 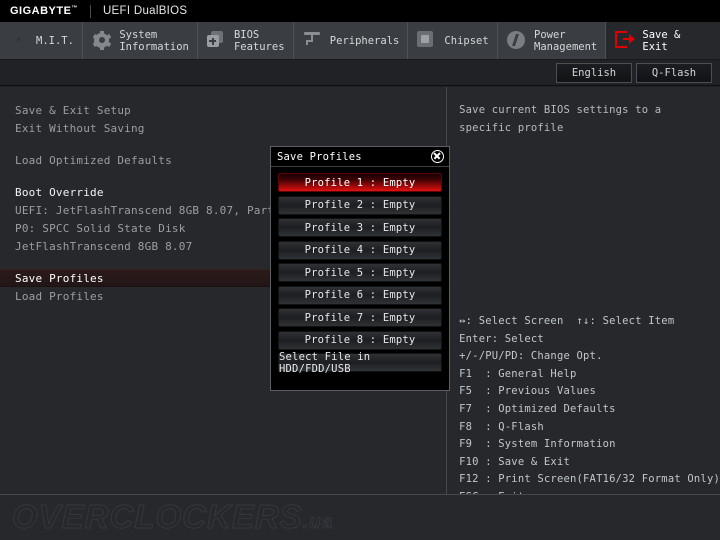 I want to click on profile-5-button: Profile 5 : Empty, so click(x=360, y=272).